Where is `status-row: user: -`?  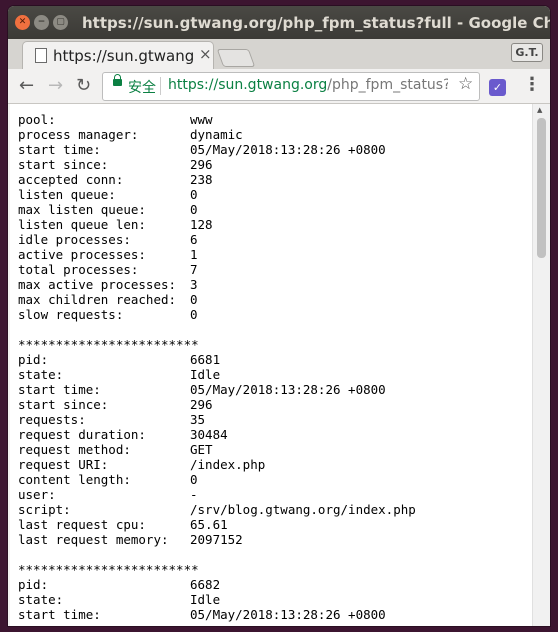
status-row: user: - is located at coordinates (275, 494).